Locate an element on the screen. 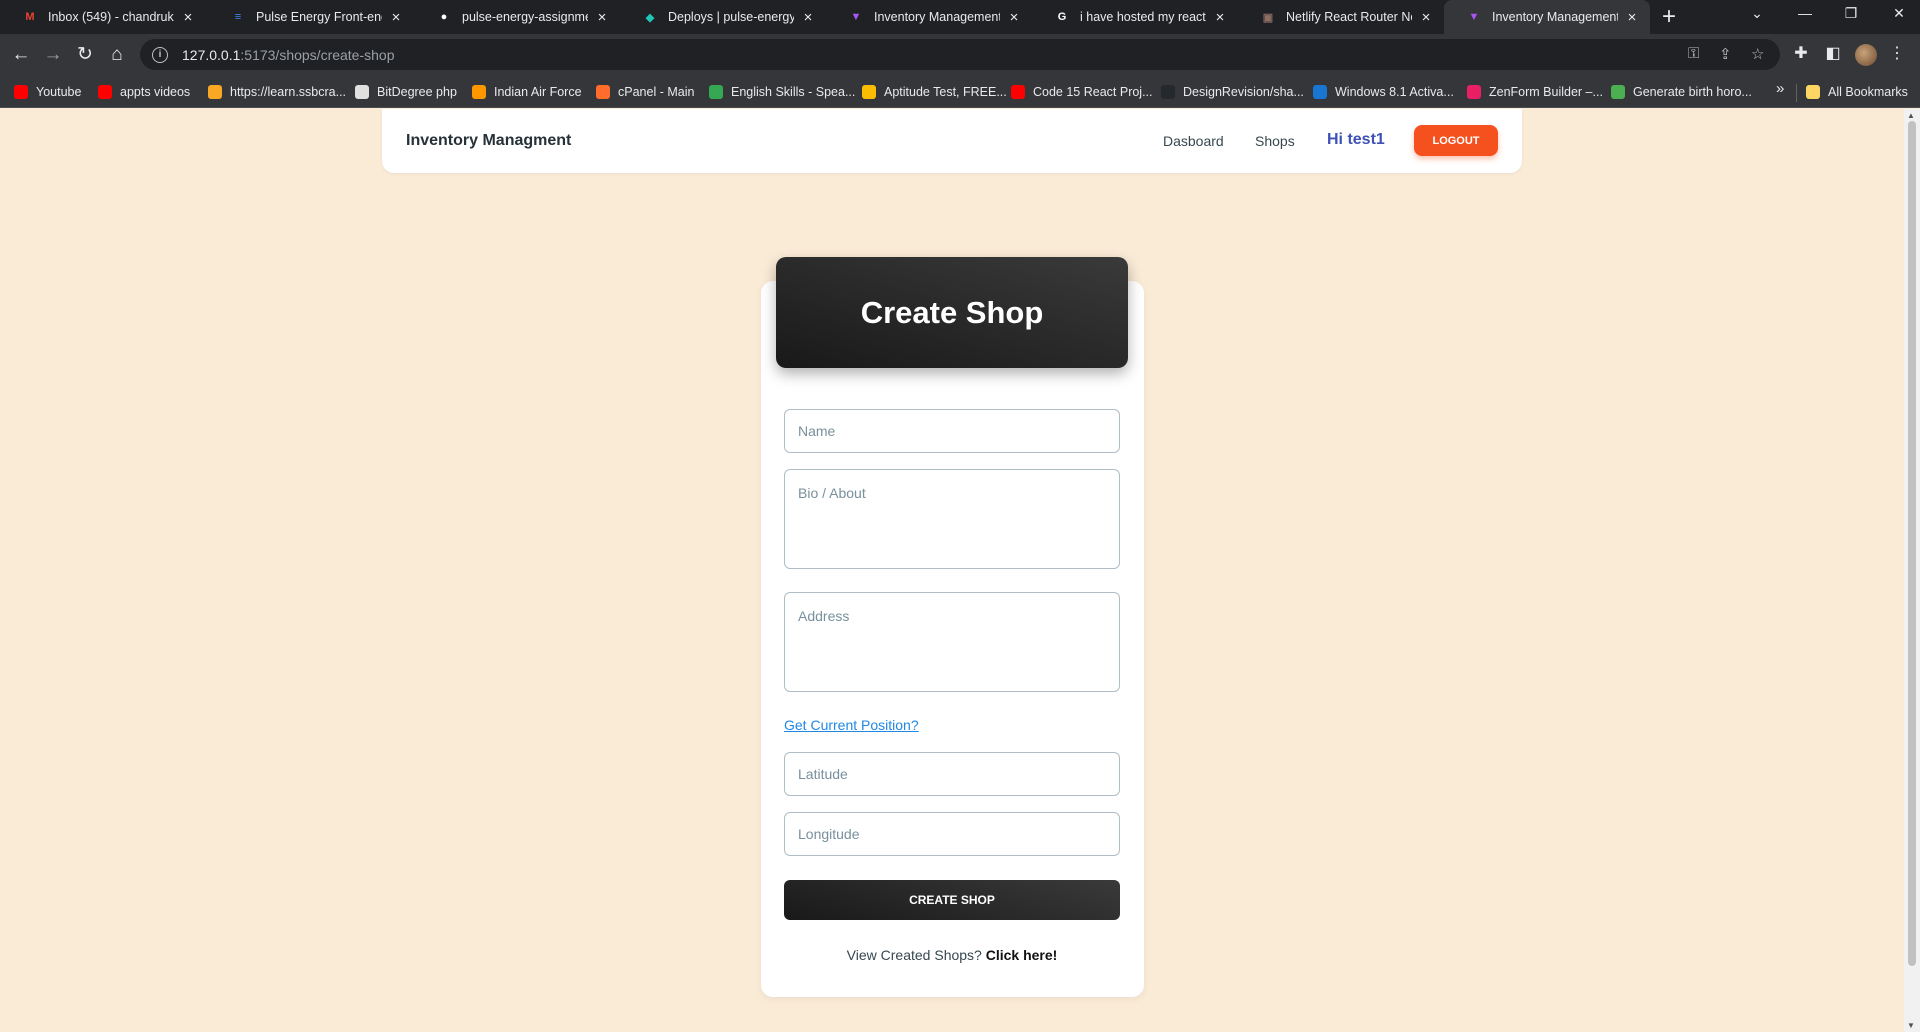  bookmark-label: Indian Air Force is located at coordinates (538, 92).